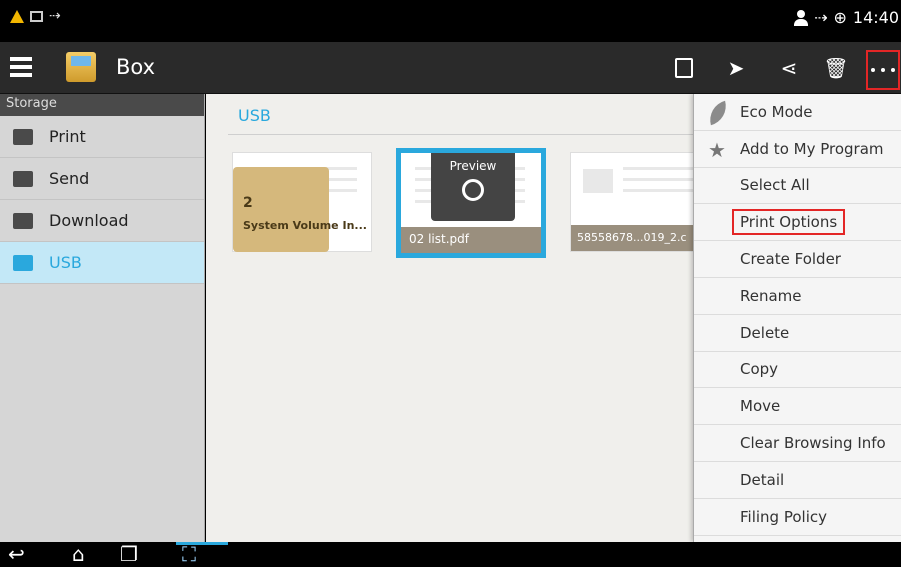  What do you see at coordinates (23, 220) in the screenshot?
I see `download-tray-icon` at bounding box center [23, 220].